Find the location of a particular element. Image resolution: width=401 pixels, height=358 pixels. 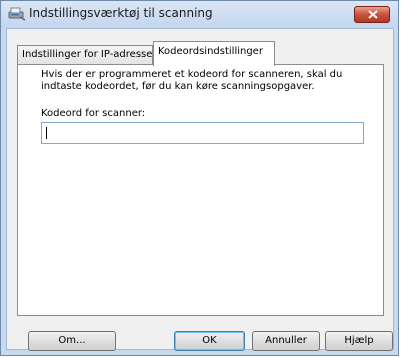

help-button-label: Hjælp is located at coordinates (359, 340).